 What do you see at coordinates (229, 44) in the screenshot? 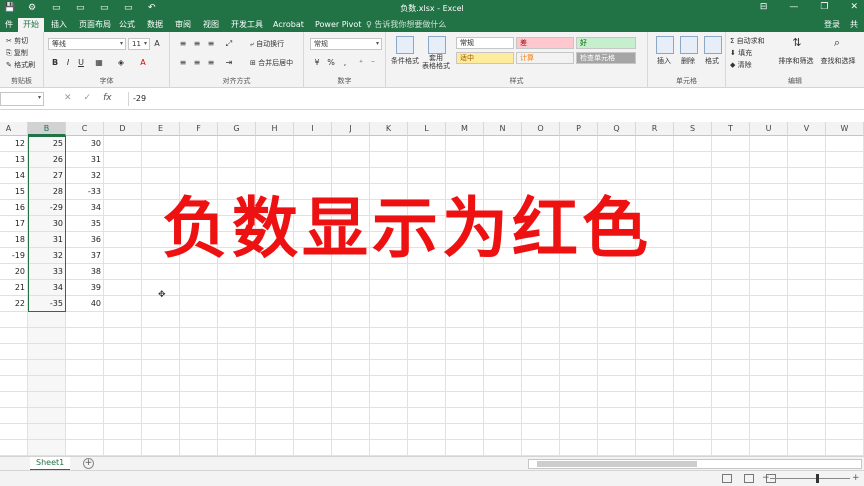
I see `orientation-icon: ⤢` at bounding box center [229, 44].